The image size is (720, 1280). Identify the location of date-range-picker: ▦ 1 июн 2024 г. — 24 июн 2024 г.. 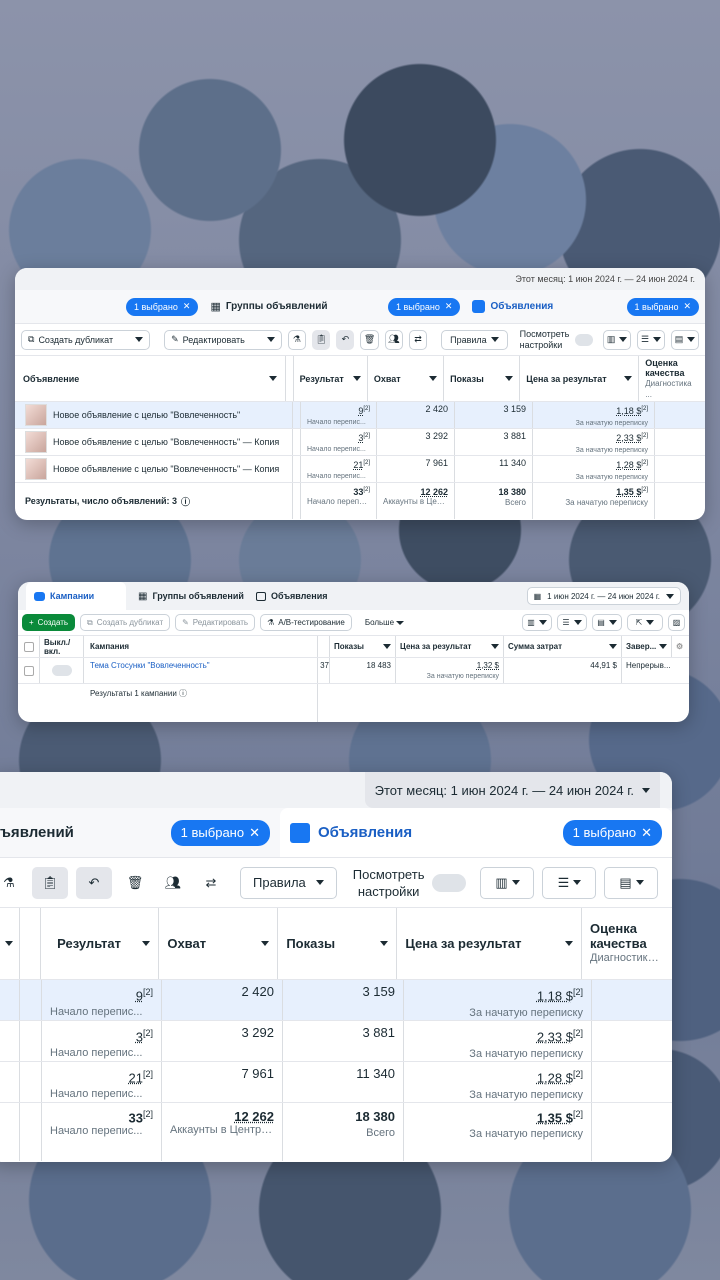
(603, 596).